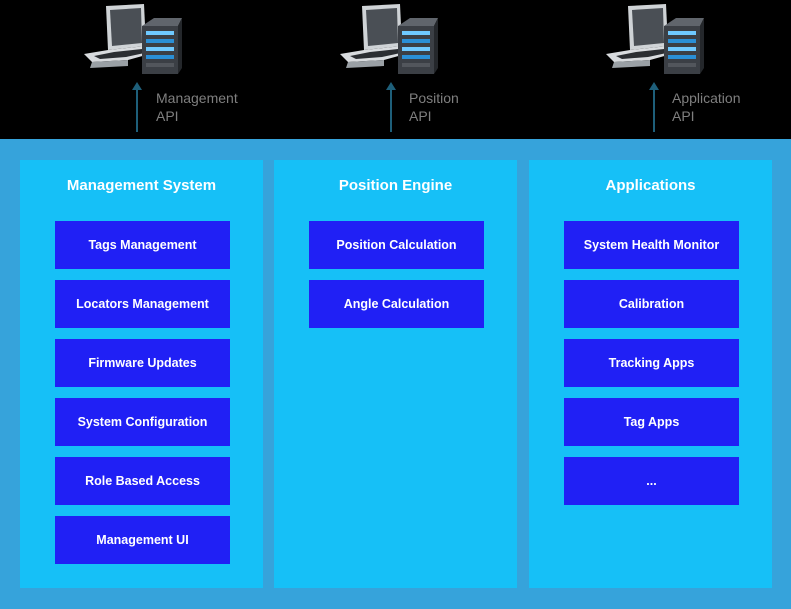  I want to click on module-box: Position Calculation, so click(396, 245).